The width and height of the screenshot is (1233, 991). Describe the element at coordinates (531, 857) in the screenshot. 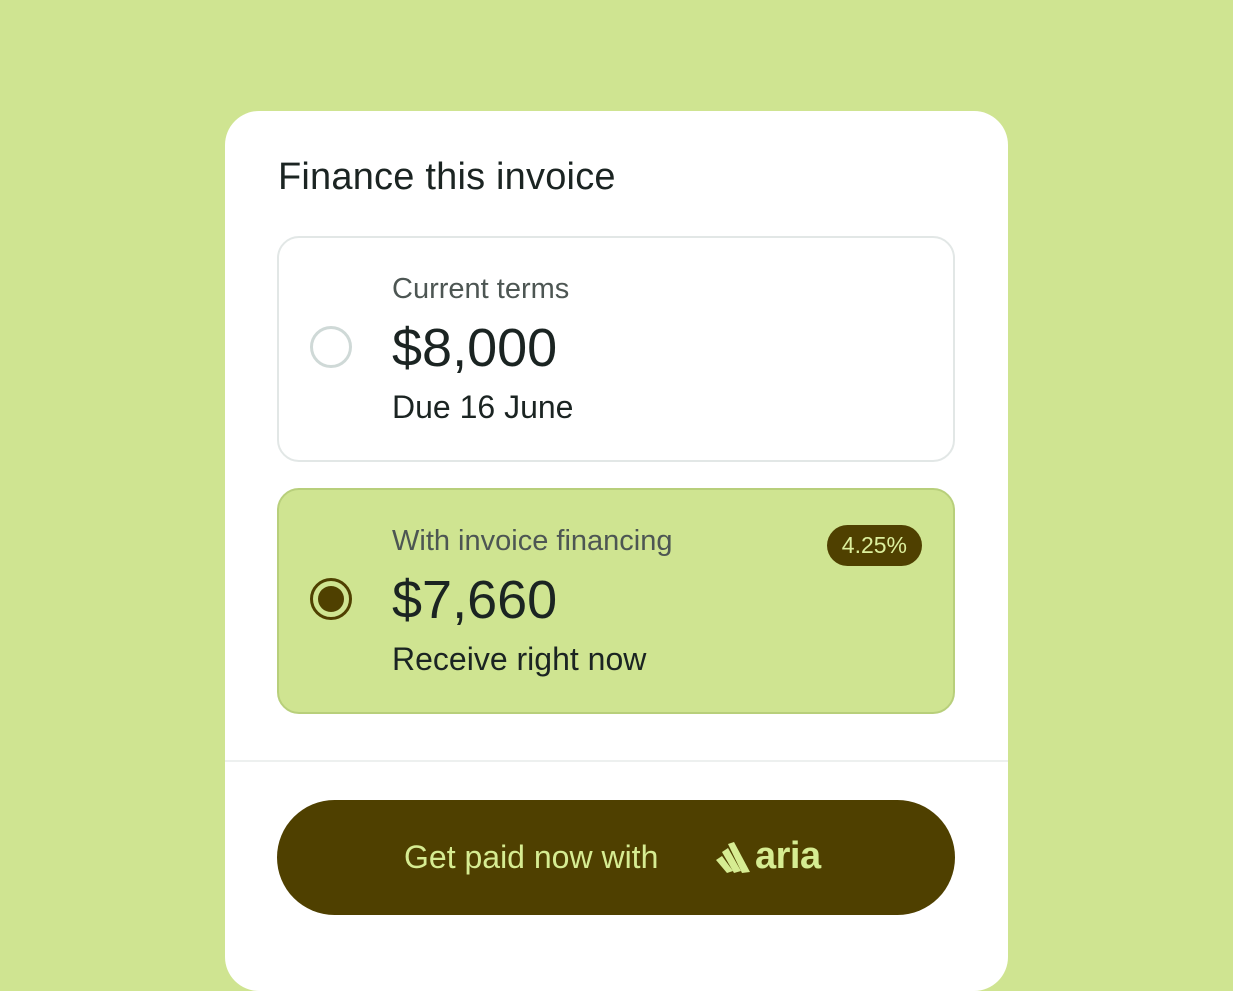

I see `cta-label: Get paid now with` at that location.